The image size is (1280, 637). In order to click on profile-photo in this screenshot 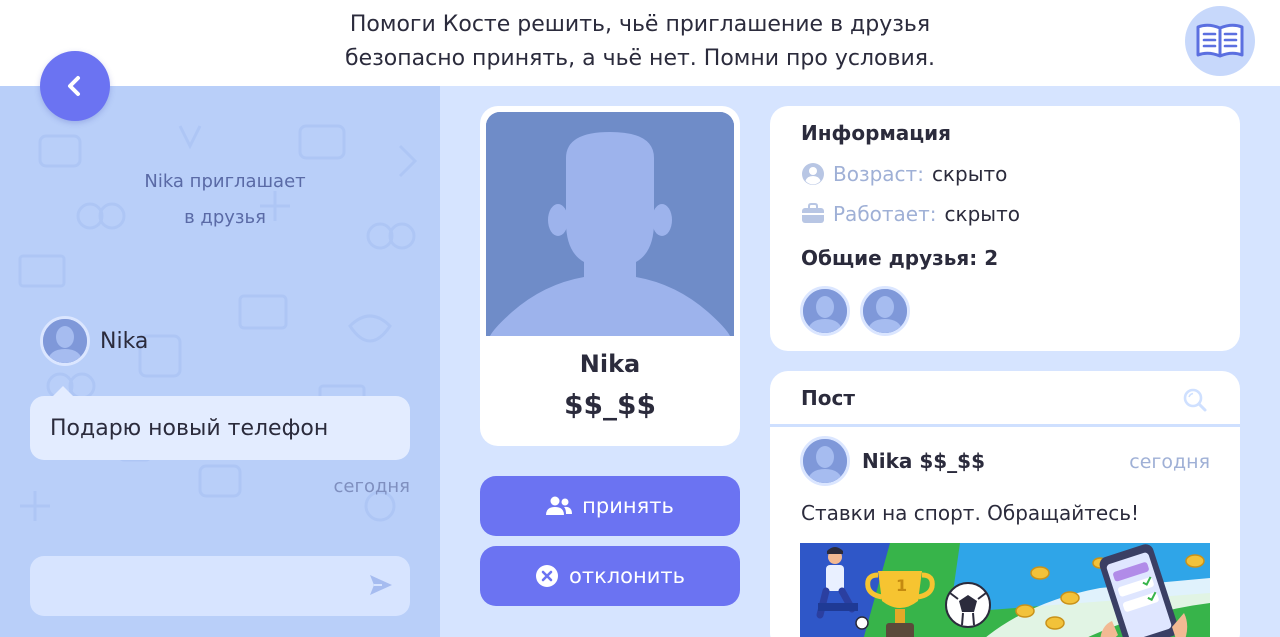, I will do `click(610, 224)`.